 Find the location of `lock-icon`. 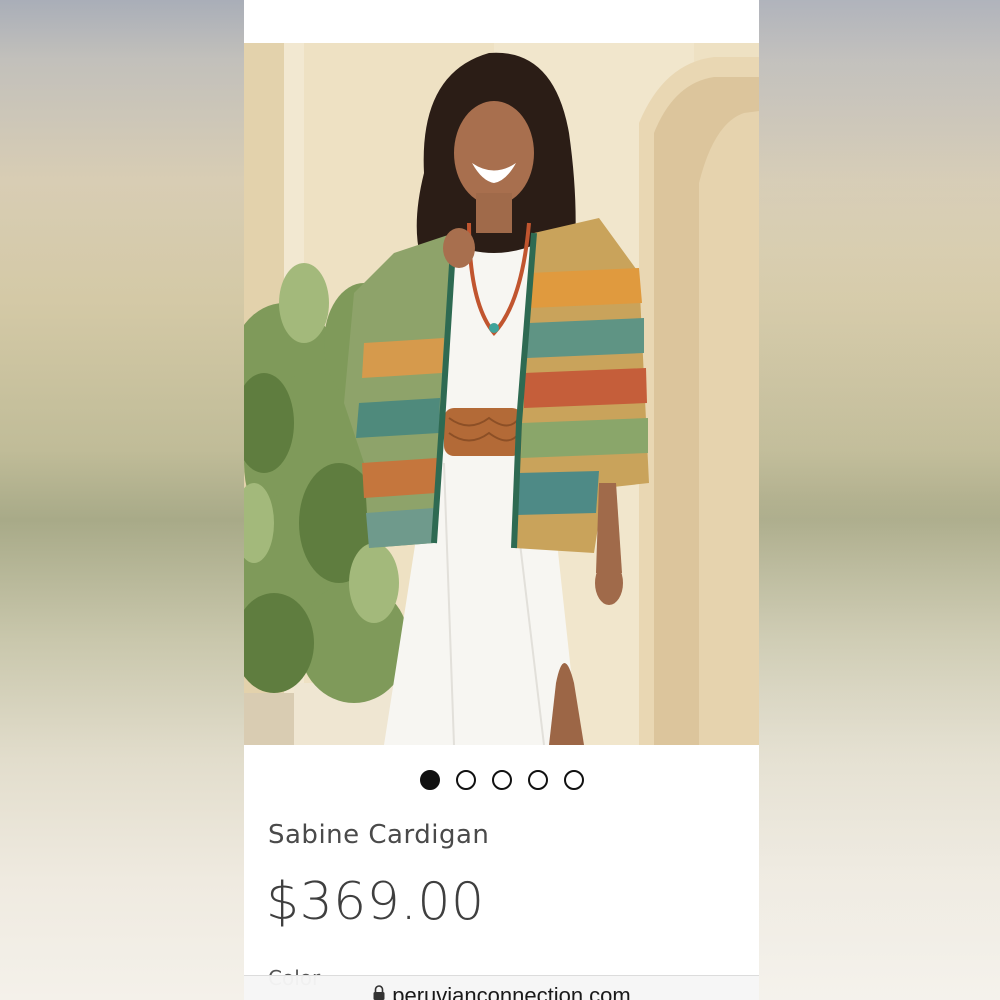

lock-icon is located at coordinates (379, 992).